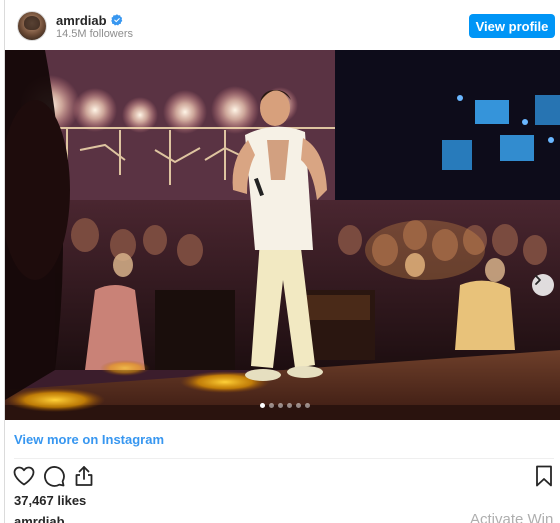 The image size is (560, 523). I want to click on follower-count: 14.5M followers, so click(95, 34).